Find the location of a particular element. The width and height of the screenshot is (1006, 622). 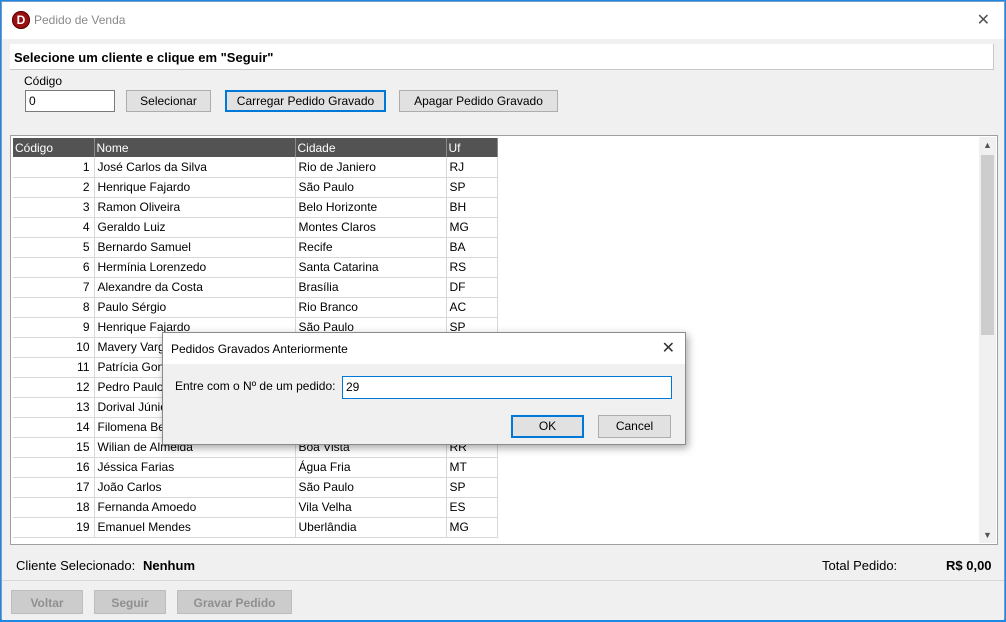

dialog-title: Pedidos Gravados Anteriormente is located at coordinates (259, 349).